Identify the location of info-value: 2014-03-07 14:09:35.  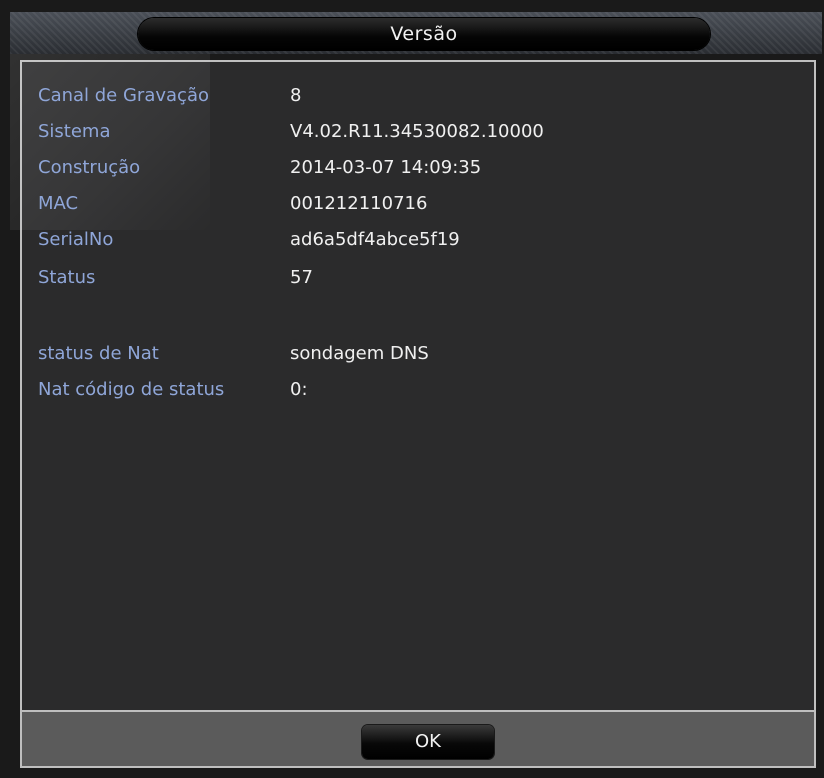
(386, 167).